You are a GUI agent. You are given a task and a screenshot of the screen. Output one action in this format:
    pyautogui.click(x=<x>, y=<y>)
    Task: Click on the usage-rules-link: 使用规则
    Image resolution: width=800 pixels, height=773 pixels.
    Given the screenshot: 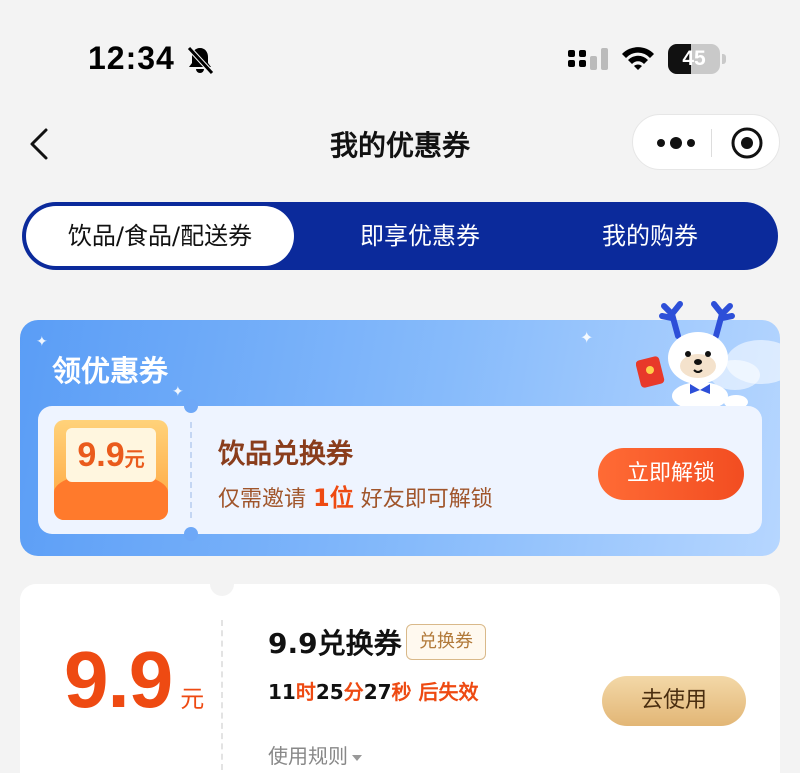 What is the action you would take?
    pyautogui.click(x=315, y=754)
    